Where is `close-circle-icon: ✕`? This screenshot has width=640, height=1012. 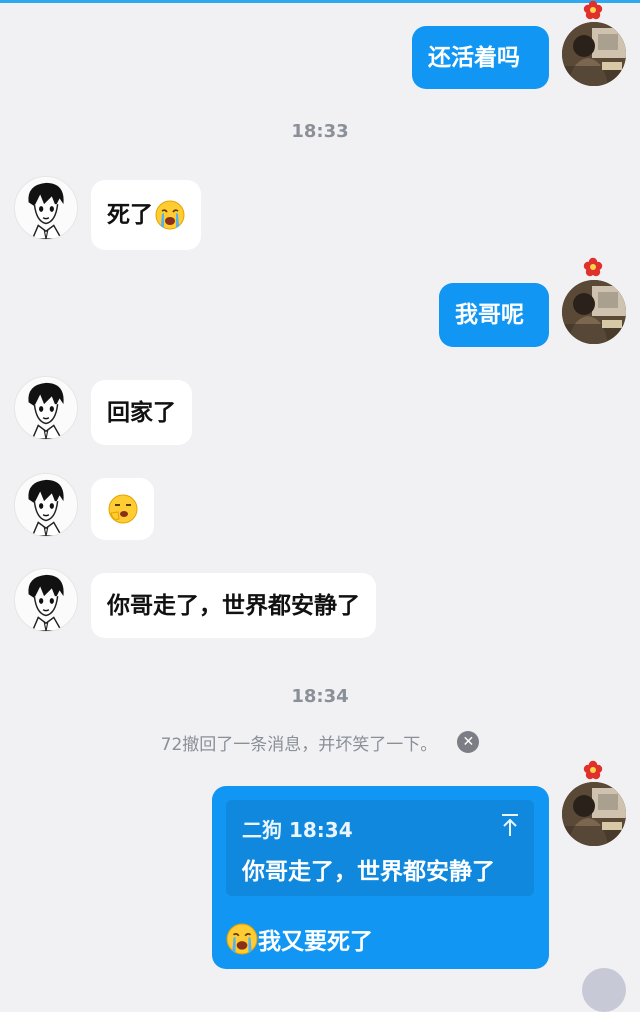
close-circle-icon: ✕ is located at coordinates (468, 742).